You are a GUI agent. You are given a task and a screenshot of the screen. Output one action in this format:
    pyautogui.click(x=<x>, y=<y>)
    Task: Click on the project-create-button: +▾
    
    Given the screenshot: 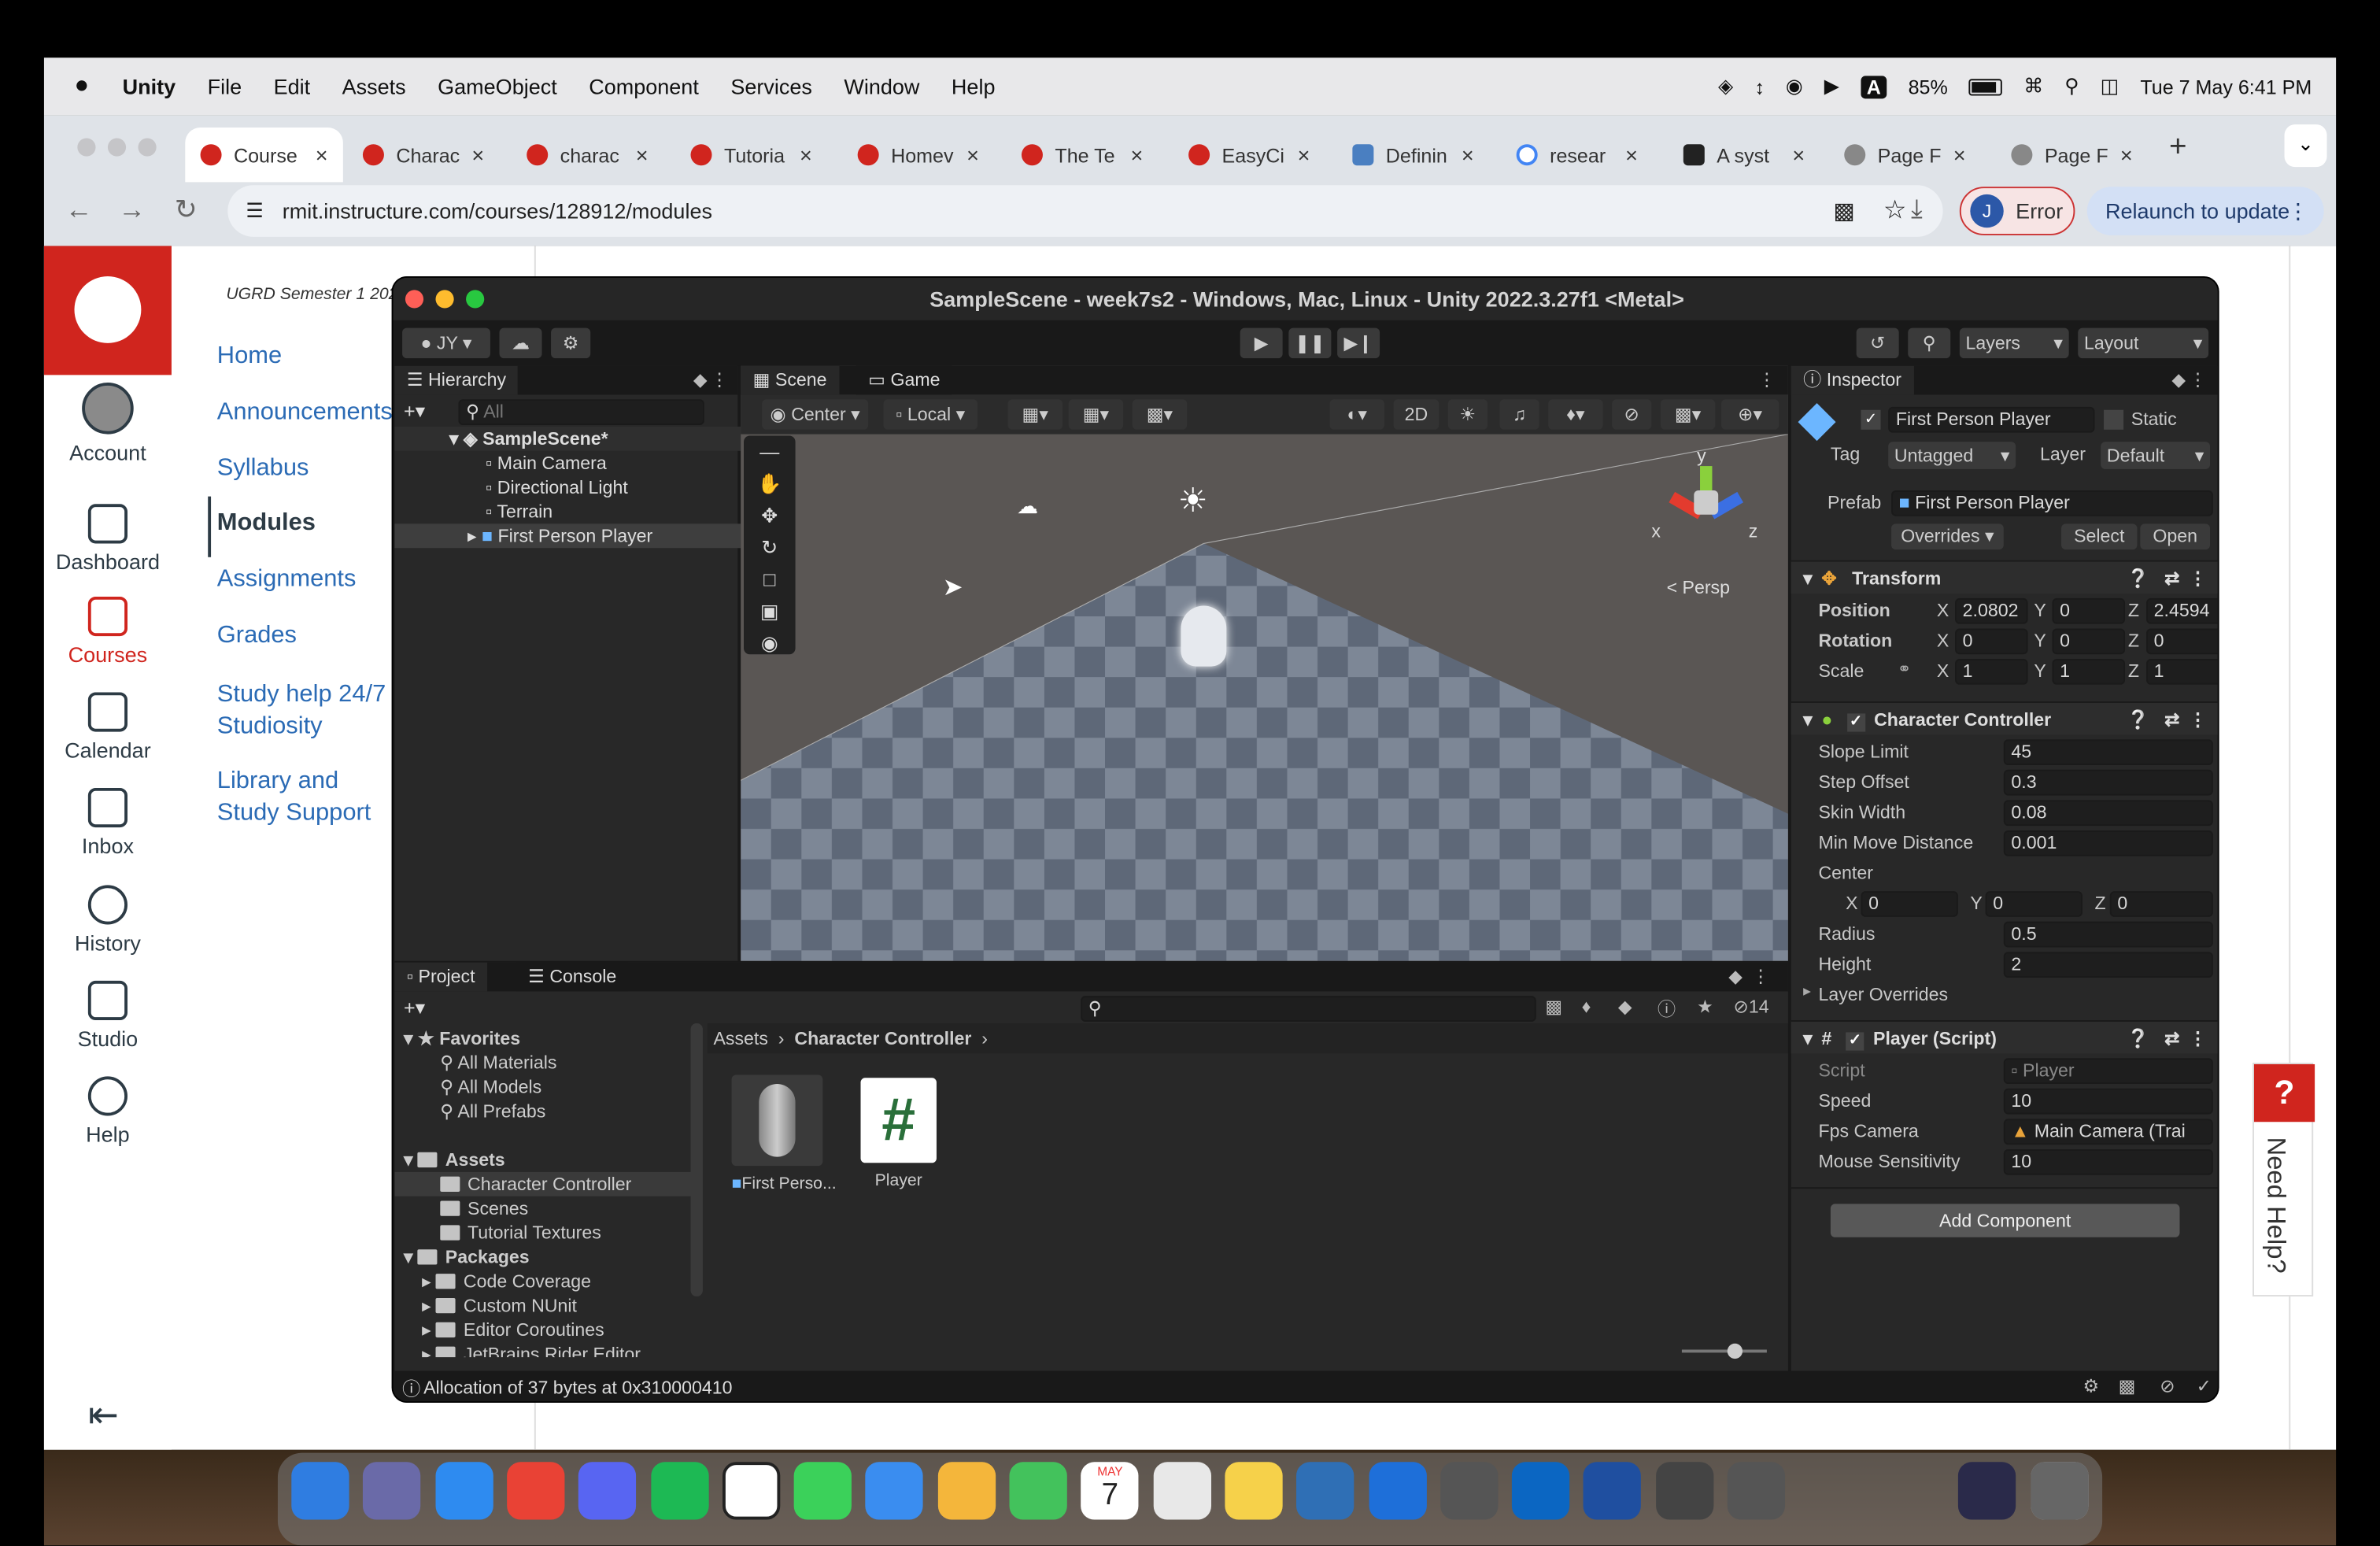 What is the action you would take?
    pyautogui.click(x=414, y=1008)
    